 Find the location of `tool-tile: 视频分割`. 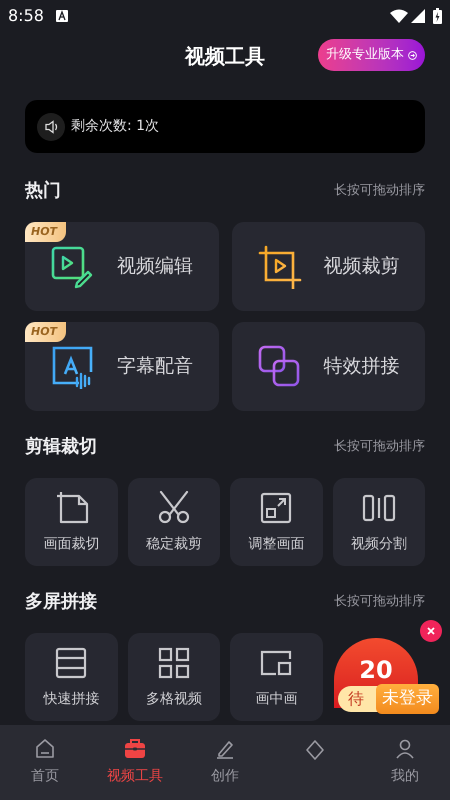

tool-tile: 视频分割 is located at coordinates (378, 522).